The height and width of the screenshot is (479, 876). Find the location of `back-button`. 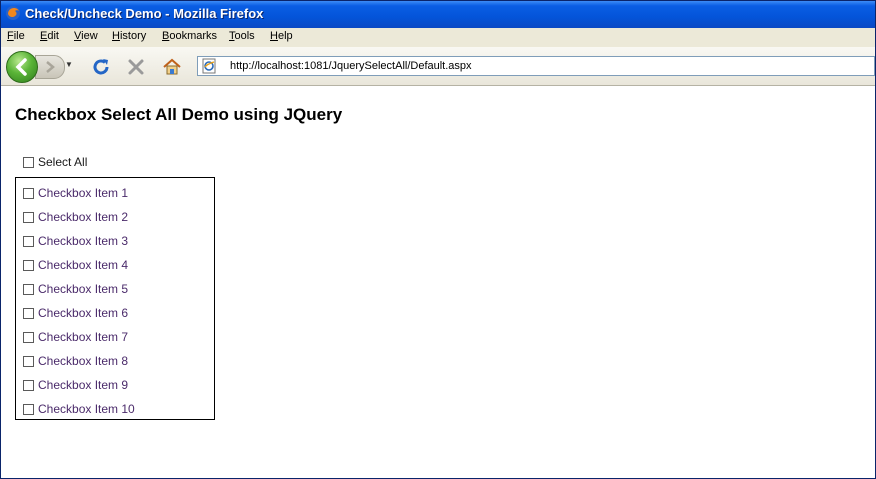

back-button is located at coordinates (22, 67).